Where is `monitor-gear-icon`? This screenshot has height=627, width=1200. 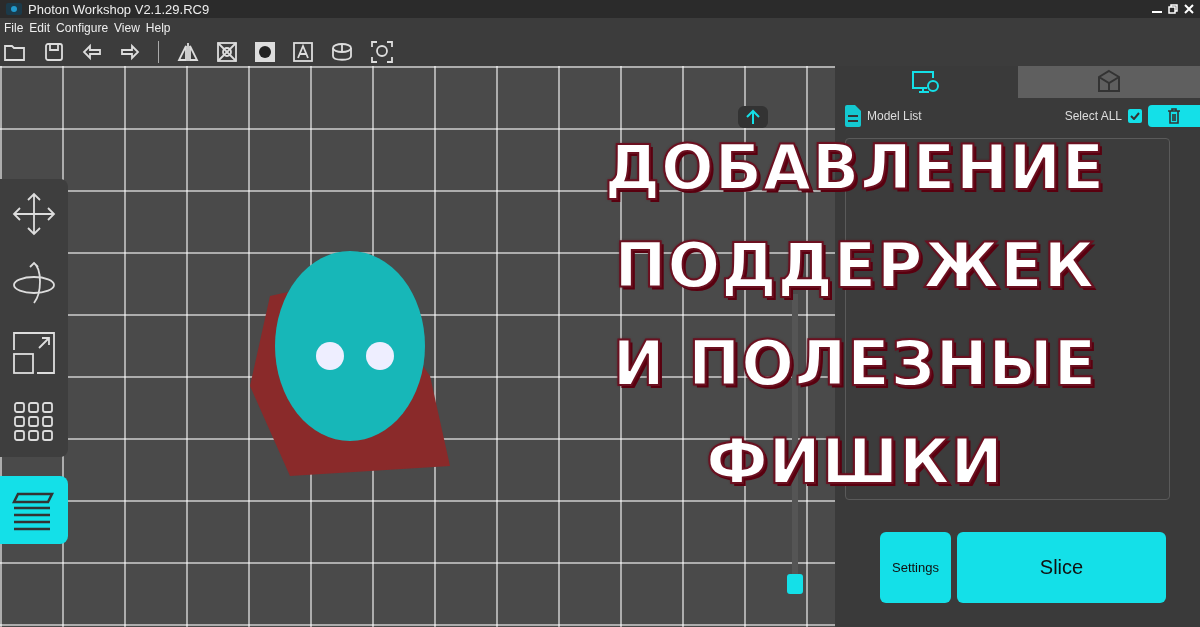
monitor-gear-icon is located at coordinates (926, 82).